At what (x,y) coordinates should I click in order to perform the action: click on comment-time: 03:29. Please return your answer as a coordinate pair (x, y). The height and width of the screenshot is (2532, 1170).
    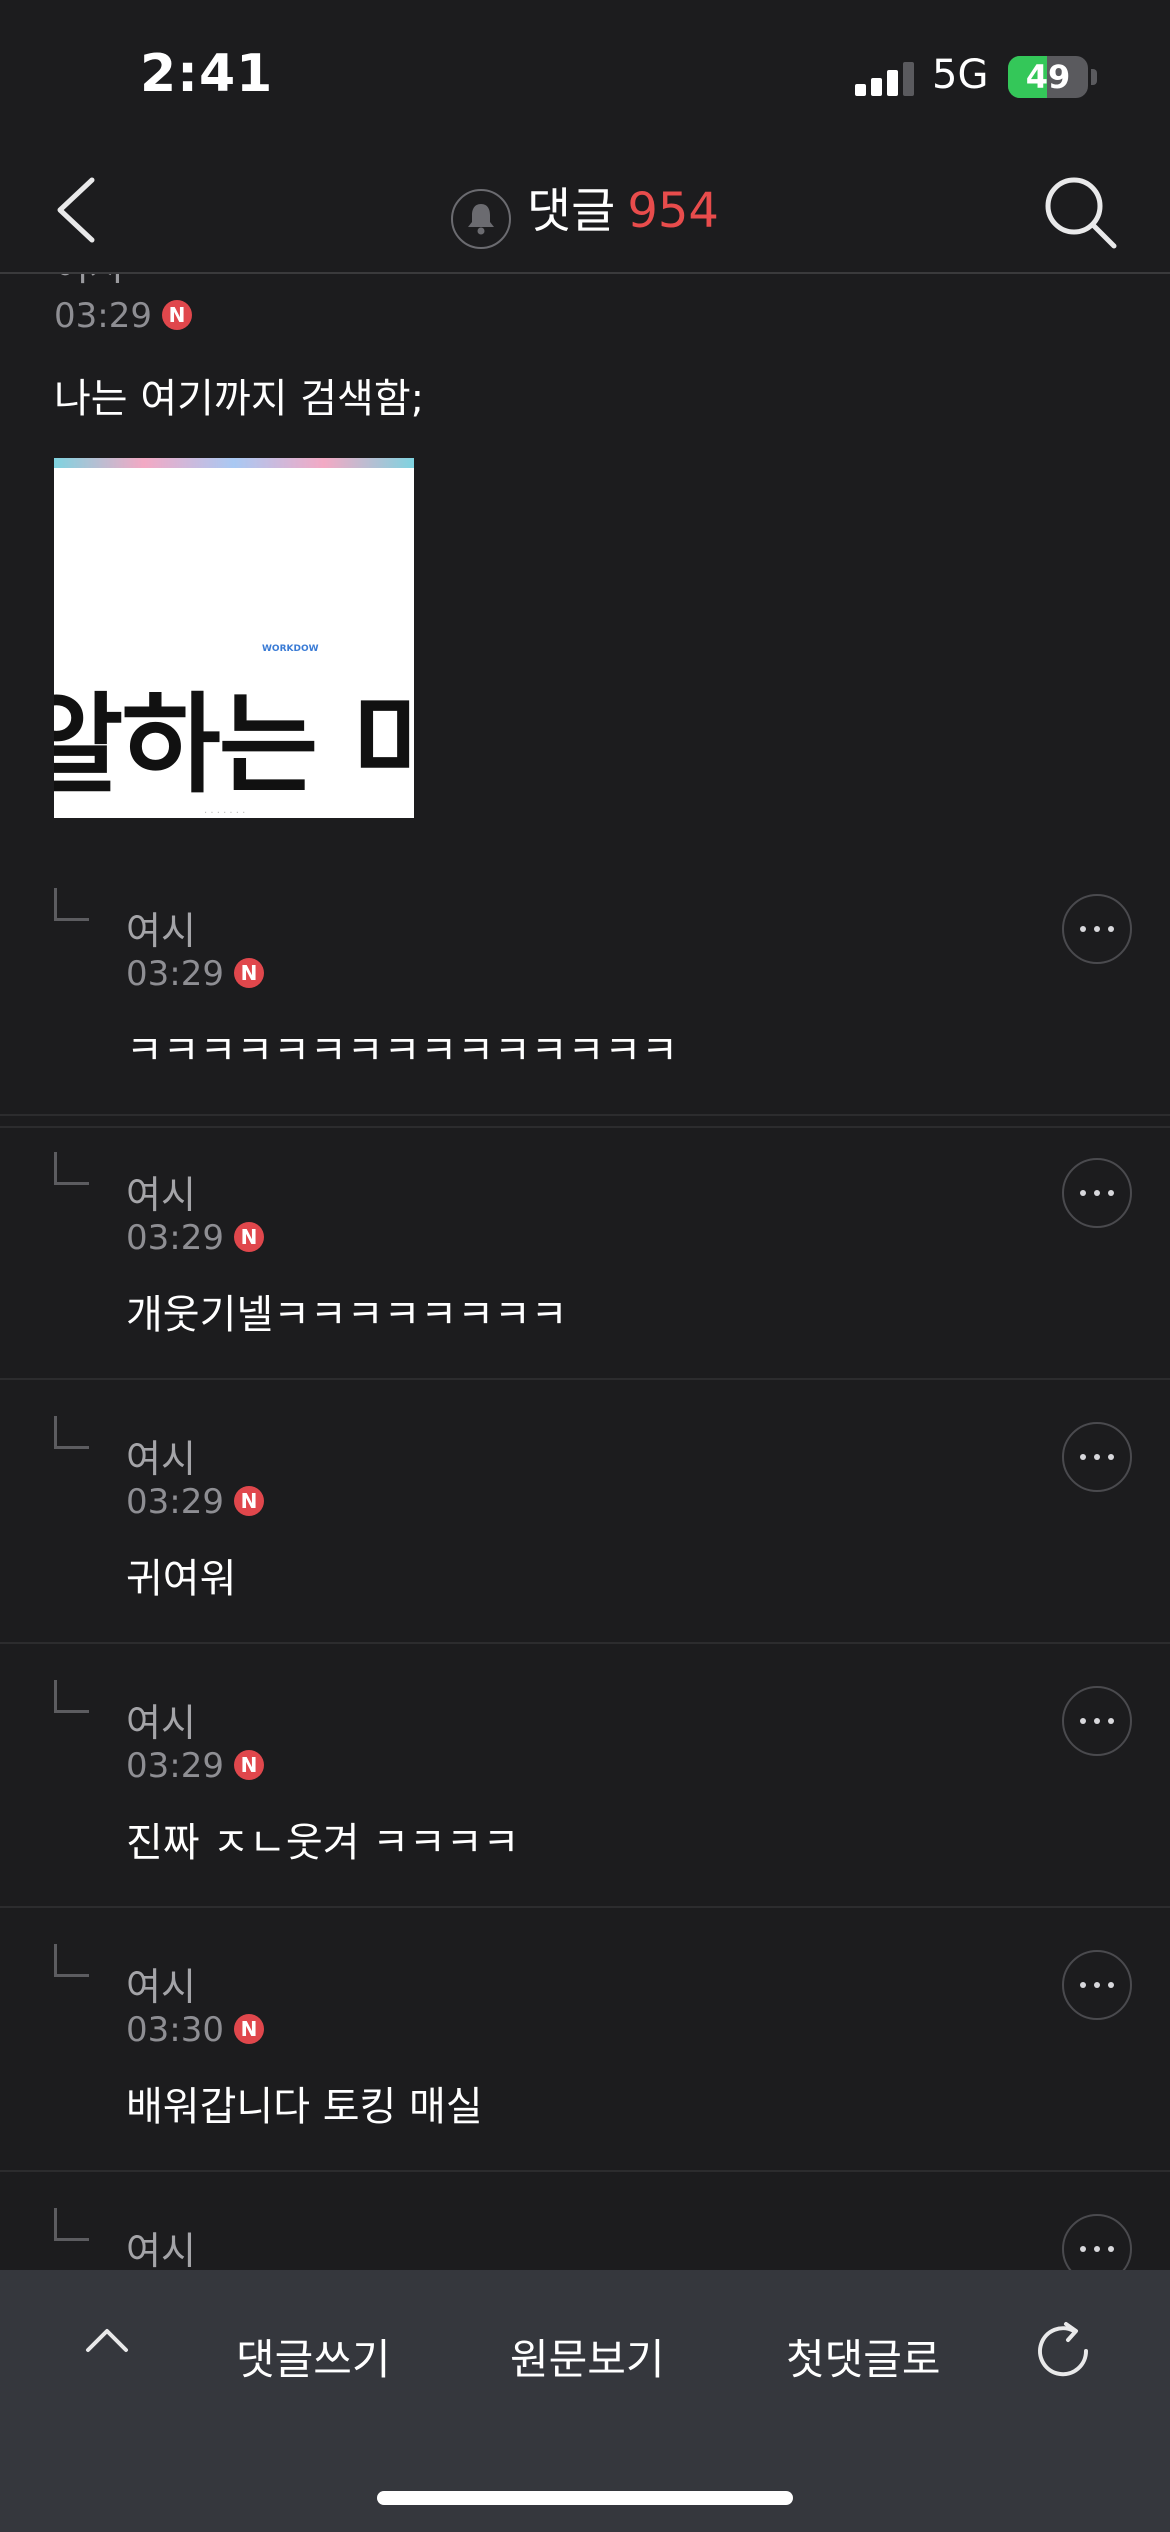
    Looking at the image, I should click on (103, 316).